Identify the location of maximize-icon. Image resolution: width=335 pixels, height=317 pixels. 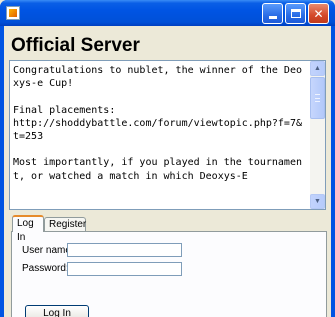
(295, 13).